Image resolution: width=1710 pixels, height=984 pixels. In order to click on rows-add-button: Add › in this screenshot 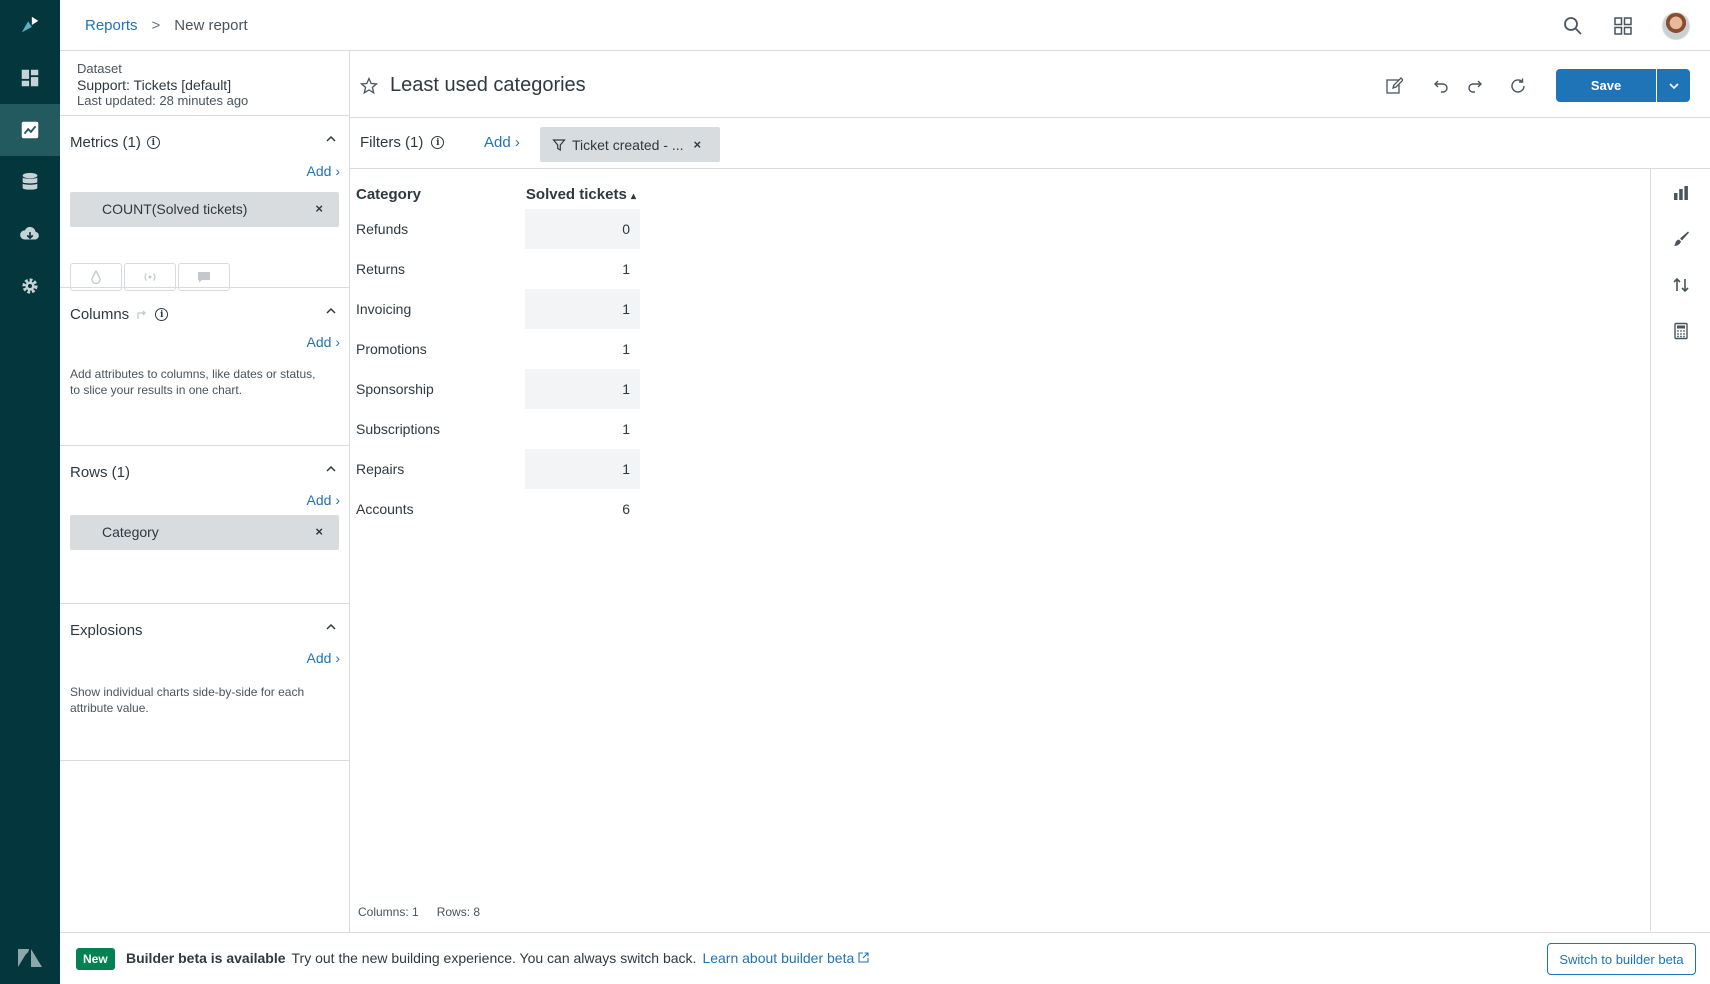, I will do `click(323, 500)`.